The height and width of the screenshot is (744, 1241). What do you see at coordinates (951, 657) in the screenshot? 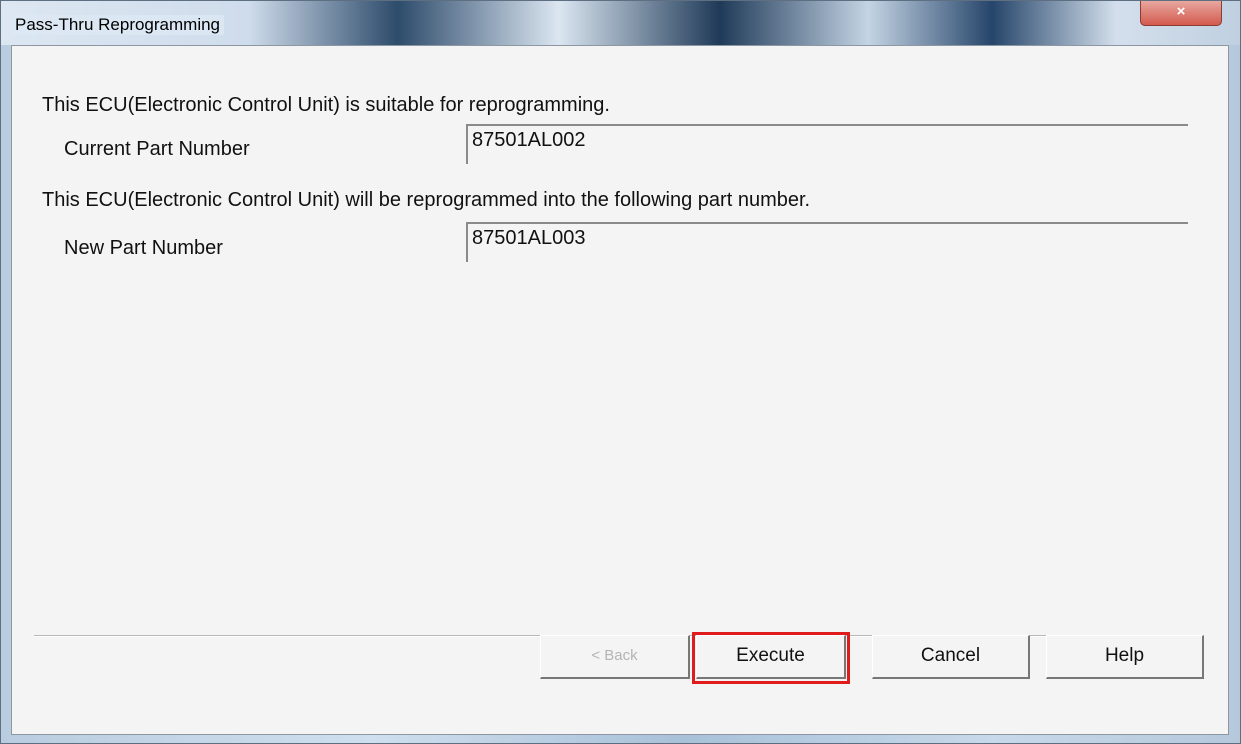
I see `cancel-button: Cancel` at bounding box center [951, 657].